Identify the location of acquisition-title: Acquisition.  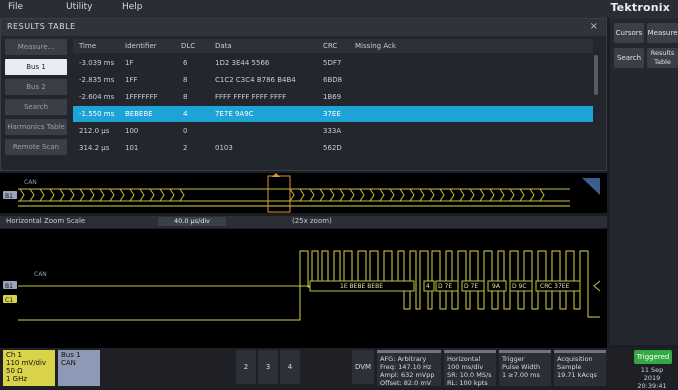
(575, 359).